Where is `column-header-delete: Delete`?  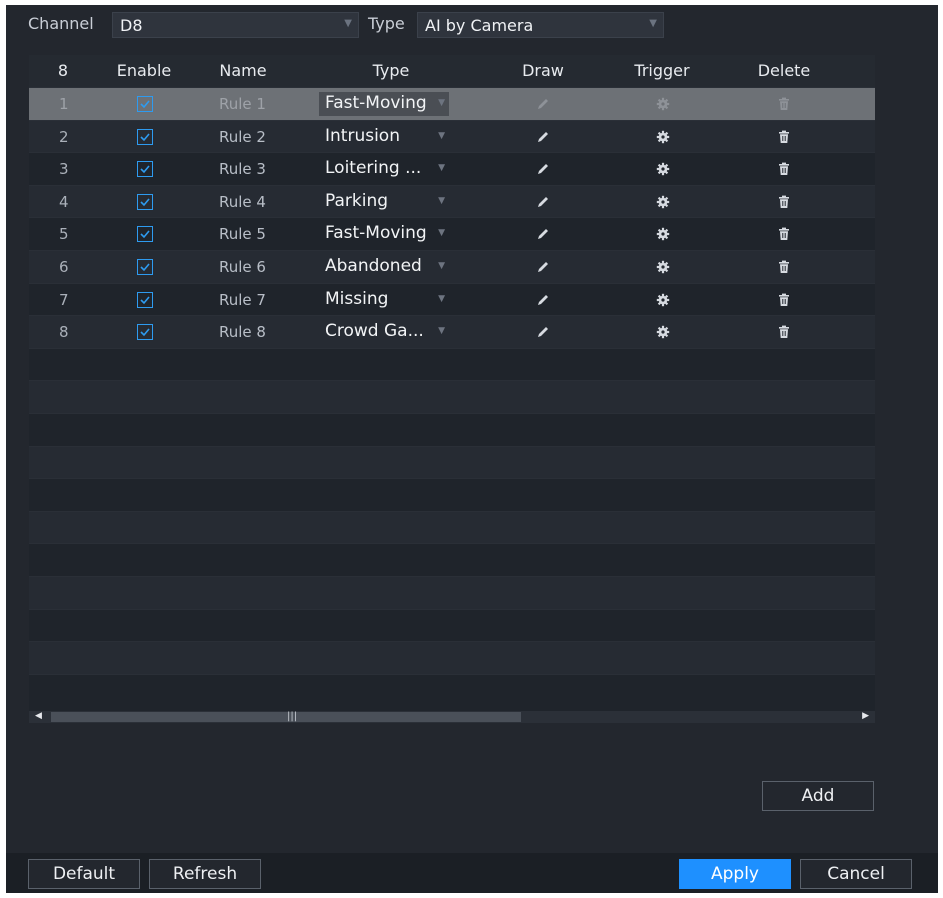
column-header-delete: Delete is located at coordinates (784, 70).